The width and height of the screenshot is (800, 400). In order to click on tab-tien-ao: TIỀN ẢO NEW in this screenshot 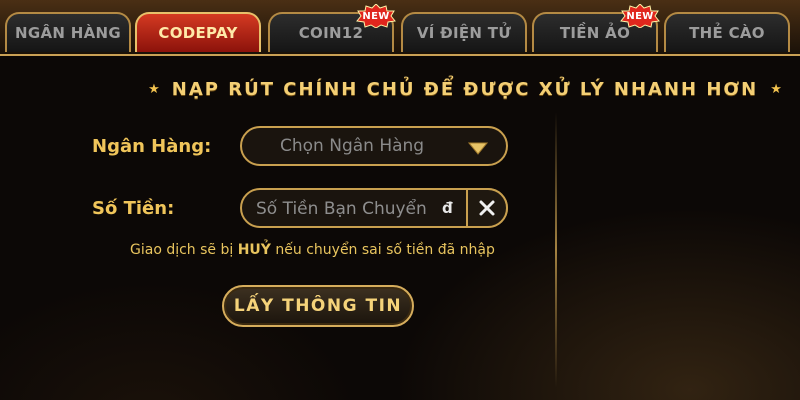, I will do `click(596, 28)`.